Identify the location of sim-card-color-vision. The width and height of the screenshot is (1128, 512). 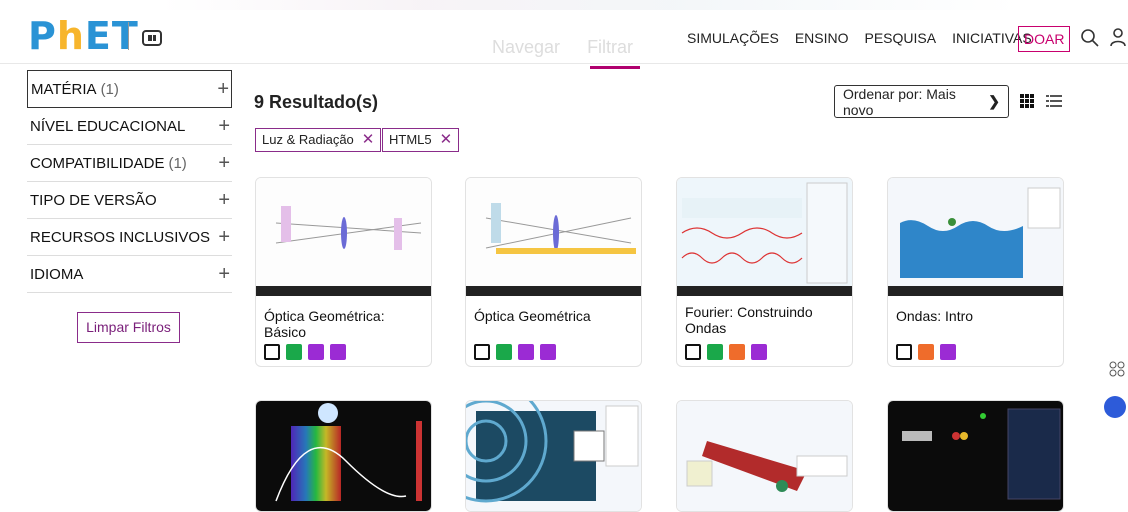
(764, 456).